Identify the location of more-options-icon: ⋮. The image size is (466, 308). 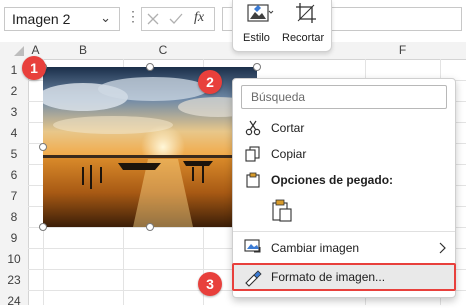
(133, 16).